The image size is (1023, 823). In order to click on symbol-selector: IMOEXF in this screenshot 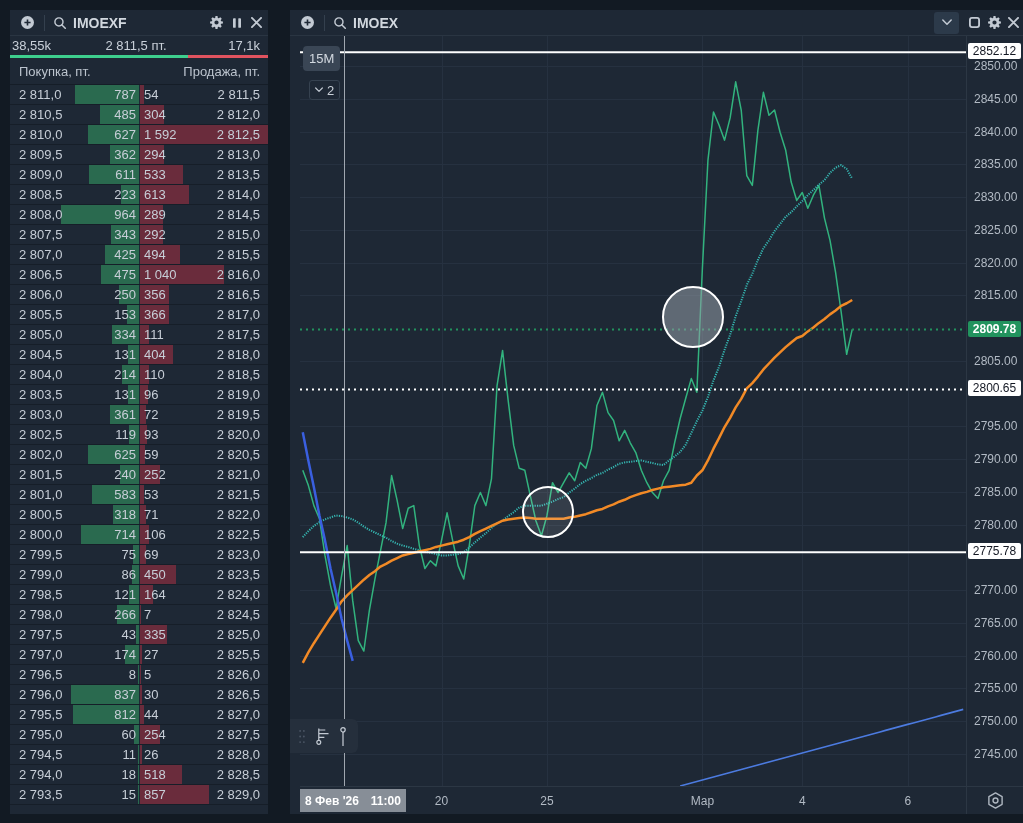, I will do `click(90, 22)`.